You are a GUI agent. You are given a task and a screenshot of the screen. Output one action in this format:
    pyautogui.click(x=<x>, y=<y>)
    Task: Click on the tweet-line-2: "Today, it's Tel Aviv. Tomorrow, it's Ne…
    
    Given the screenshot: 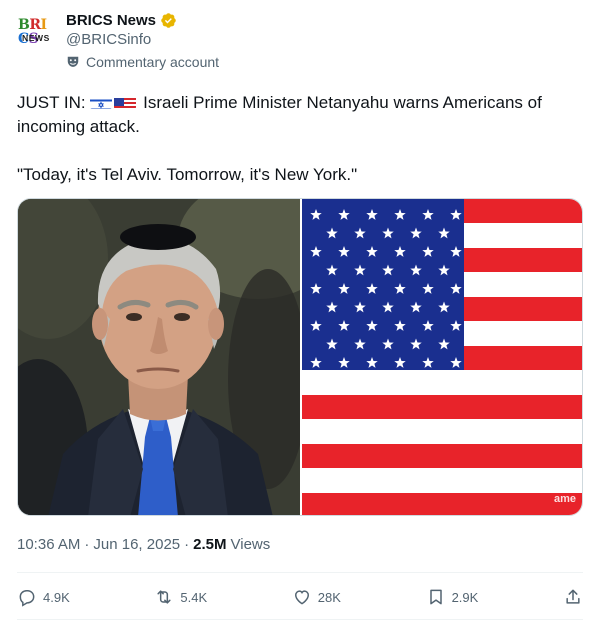 What is the action you would take?
    pyautogui.click(x=187, y=174)
    